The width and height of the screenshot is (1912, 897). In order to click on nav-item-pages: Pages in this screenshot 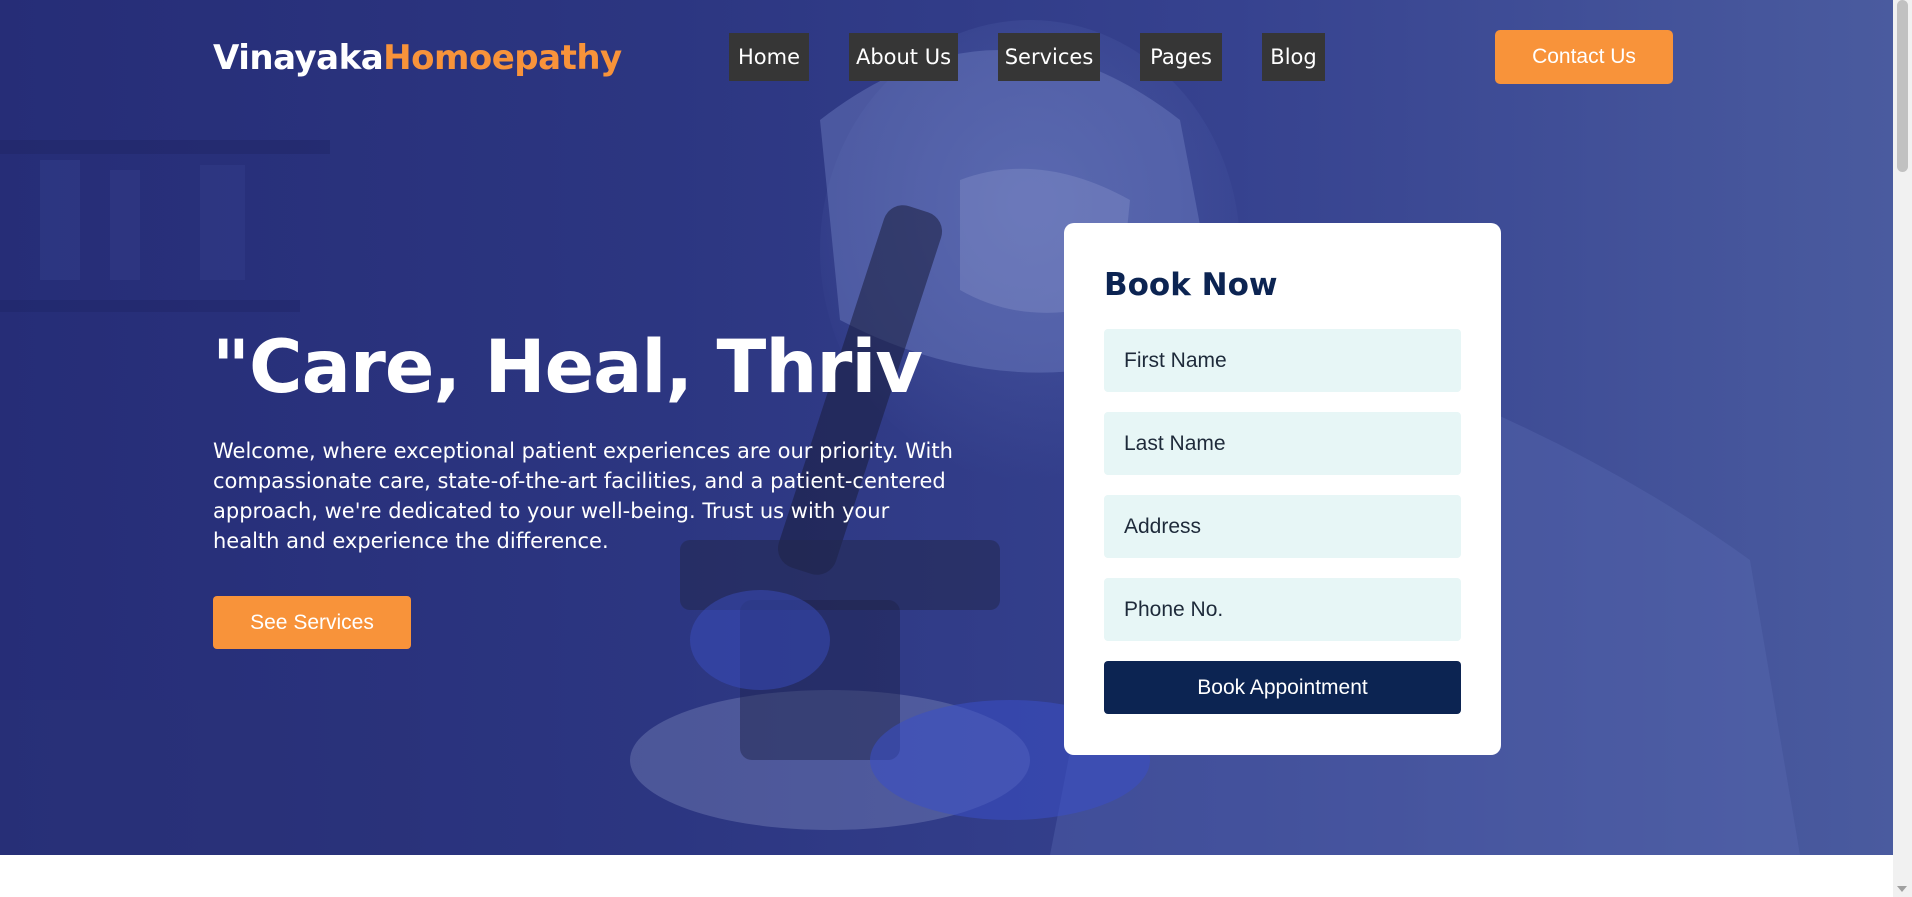, I will do `click(1181, 57)`.